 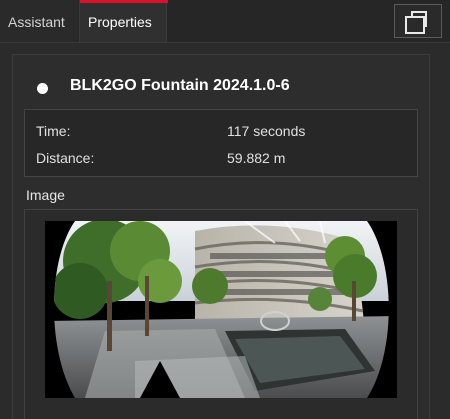 What do you see at coordinates (256, 158) in the screenshot?
I see `distance-value: 59.882 m` at bounding box center [256, 158].